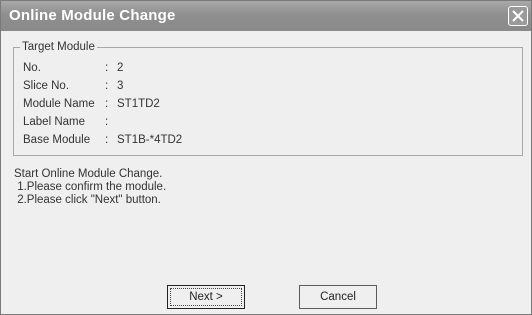 This screenshot has width=532, height=315. What do you see at coordinates (59, 104) in the screenshot?
I see `info-label: Module Name` at bounding box center [59, 104].